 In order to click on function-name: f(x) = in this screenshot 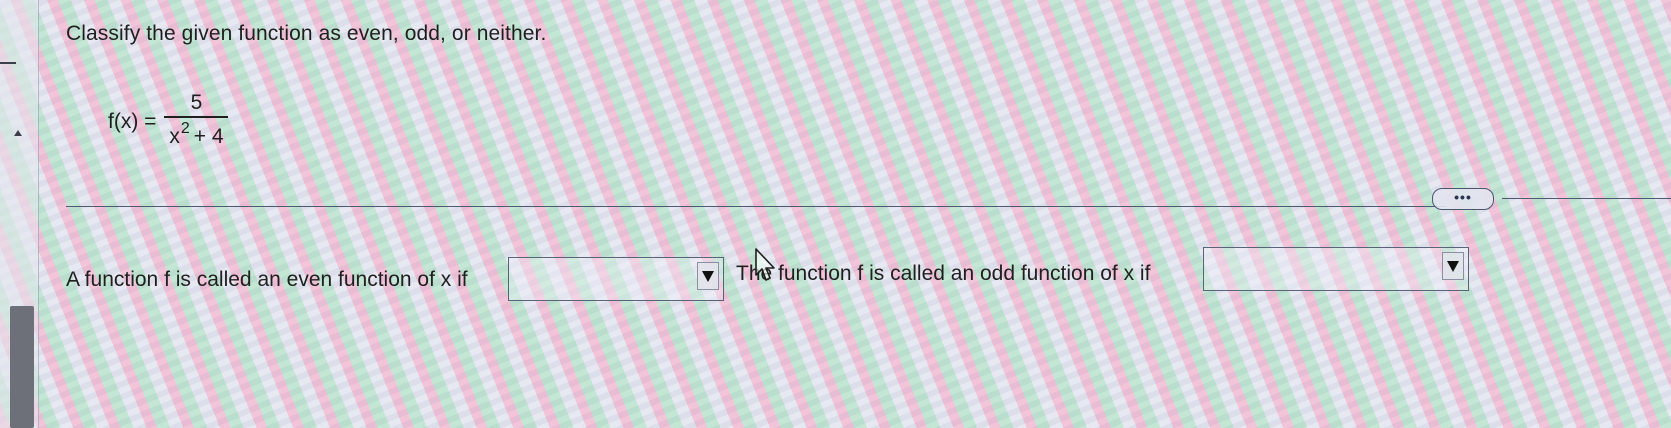, I will do `click(132, 121)`.